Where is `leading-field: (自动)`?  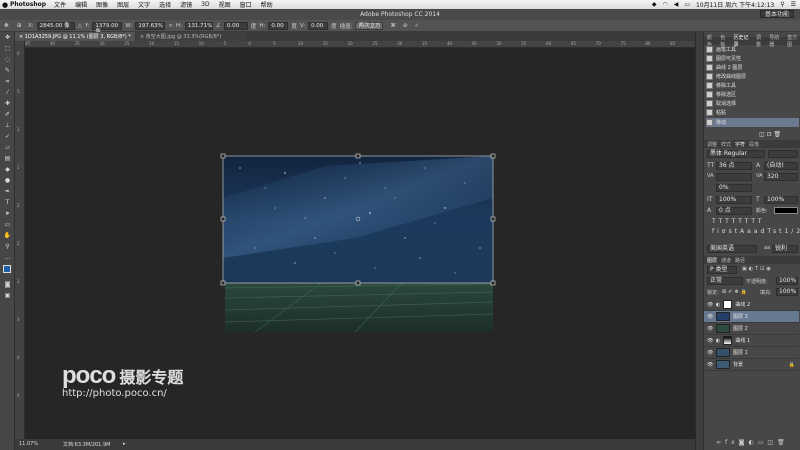
leading-field: (自动) is located at coordinates (781, 166).